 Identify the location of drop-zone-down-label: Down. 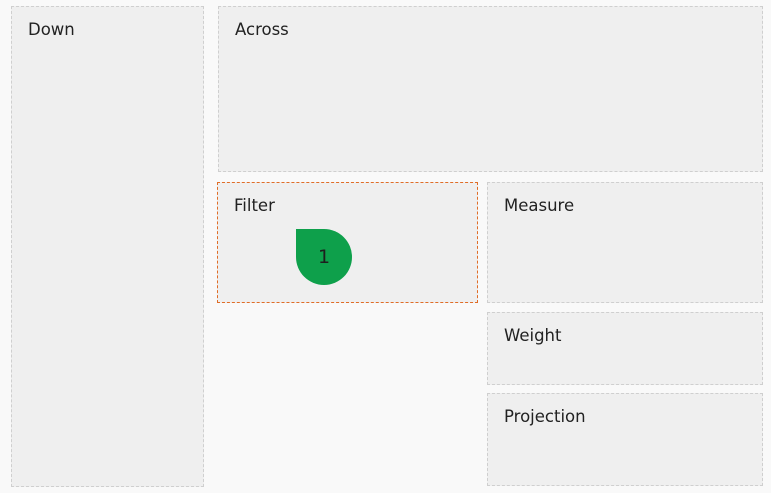
(51, 29).